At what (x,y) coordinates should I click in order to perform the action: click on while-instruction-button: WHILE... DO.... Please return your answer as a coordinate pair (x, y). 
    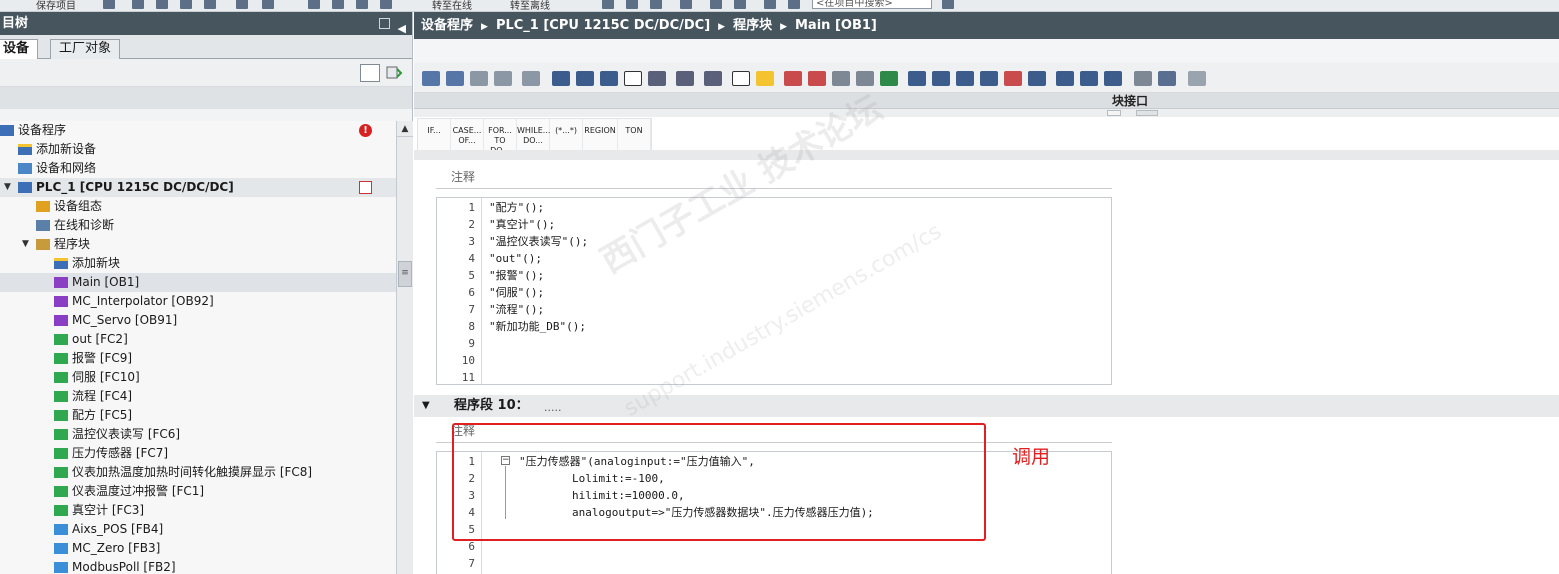
    Looking at the image, I should click on (533, 135).